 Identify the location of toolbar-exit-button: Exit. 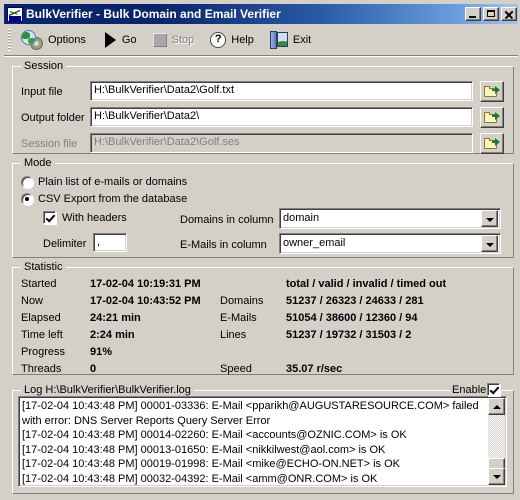
(290, 40).